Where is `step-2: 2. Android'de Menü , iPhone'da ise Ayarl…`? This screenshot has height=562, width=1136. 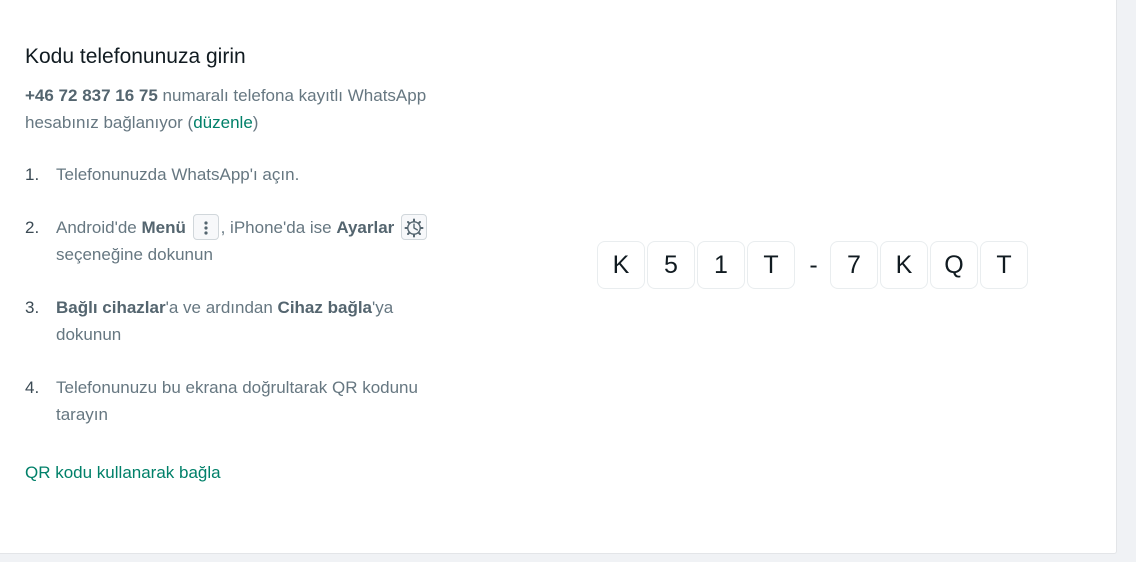 step-2: 2. Android'de Menü , iPhone'da ise Ayarl… is located at coordinates (240, 240).